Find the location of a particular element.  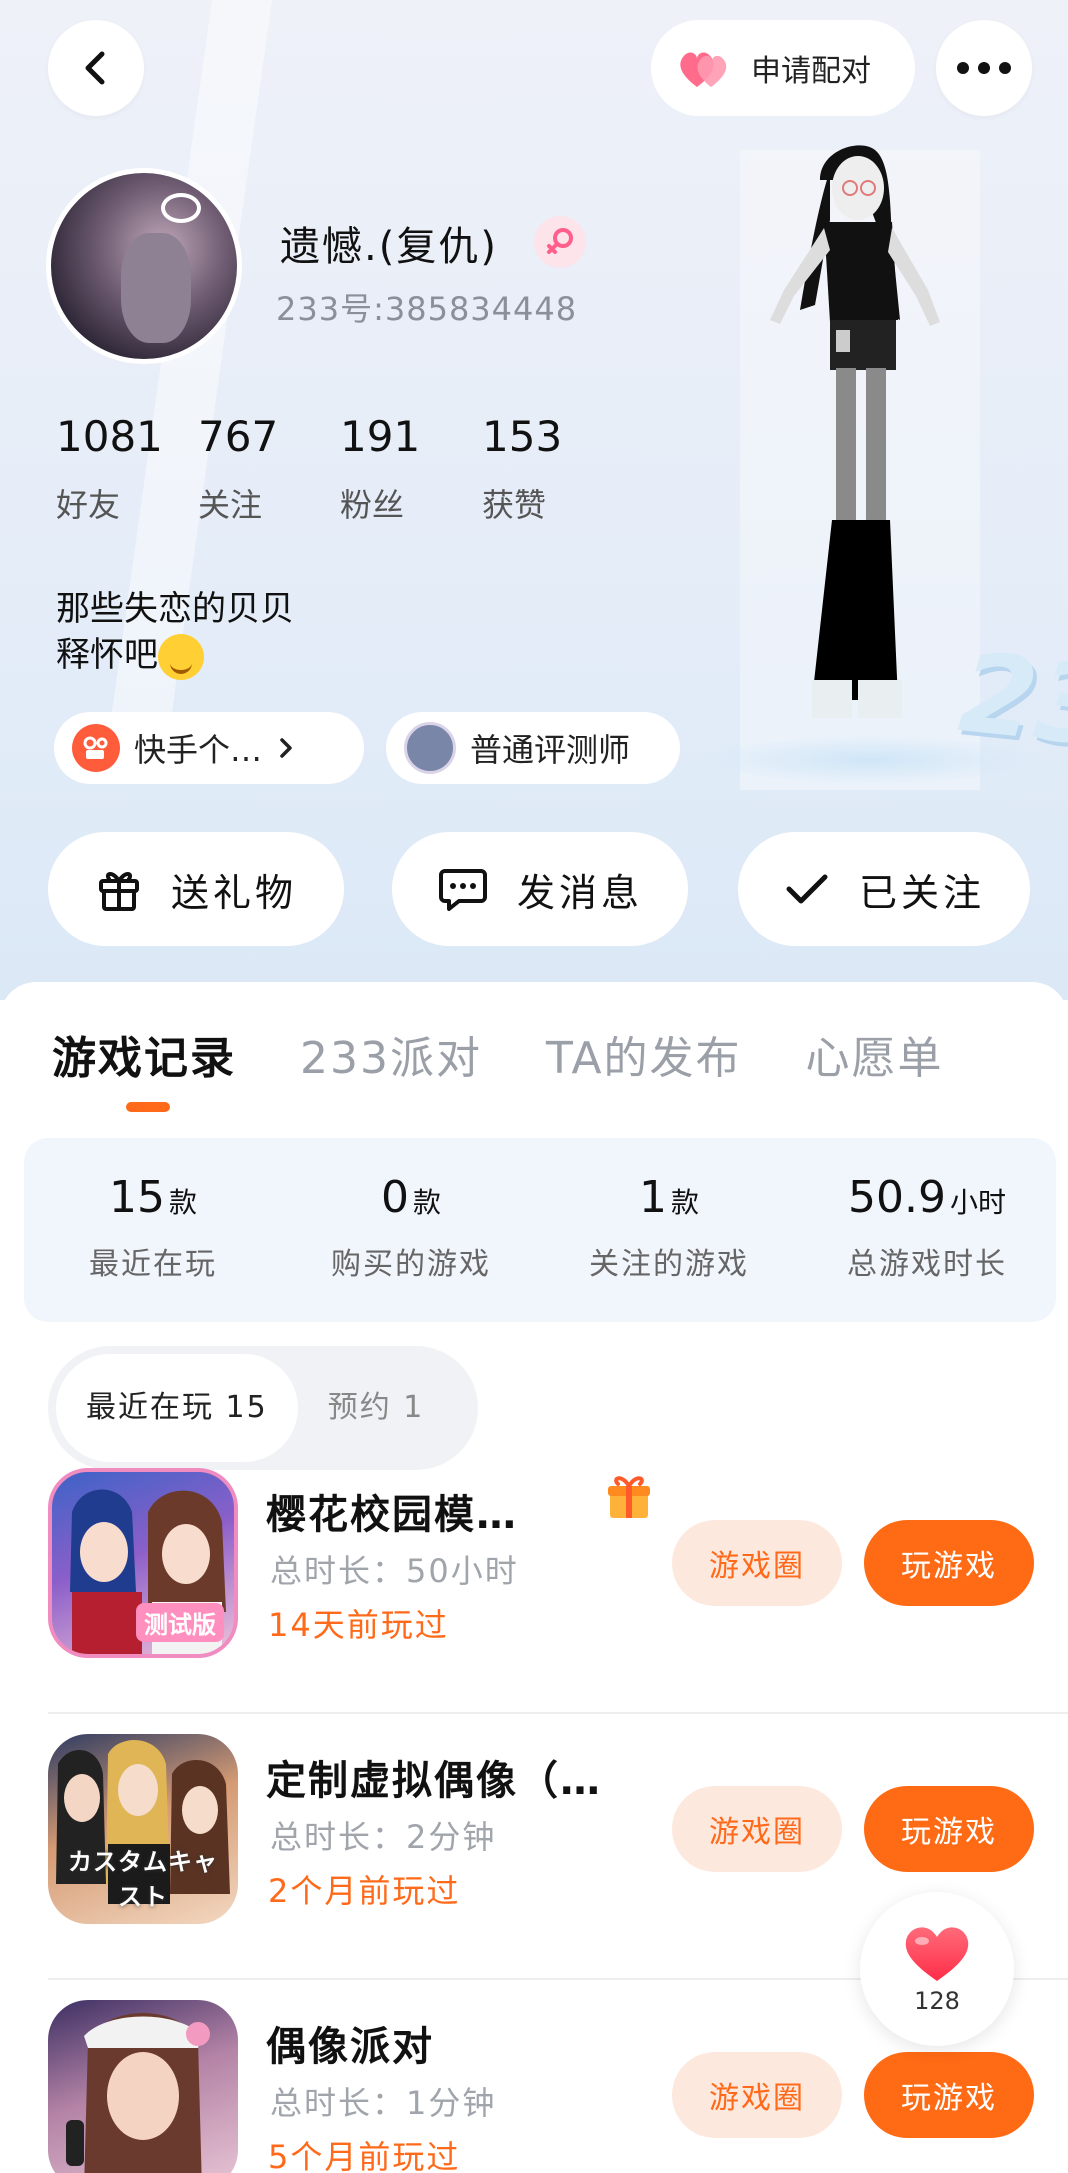

game-icon: 测试版 is located at coordinates (143, 1563).